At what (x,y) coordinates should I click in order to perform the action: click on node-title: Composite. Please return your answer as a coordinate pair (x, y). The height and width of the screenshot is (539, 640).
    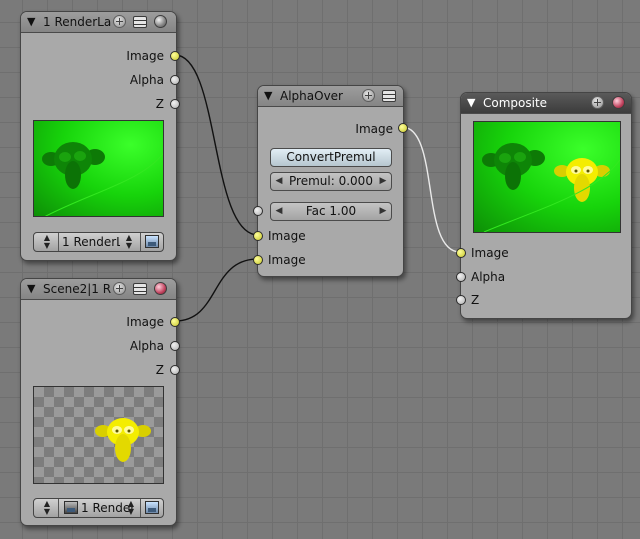
    Looking at the image, I should click on (515, 103).